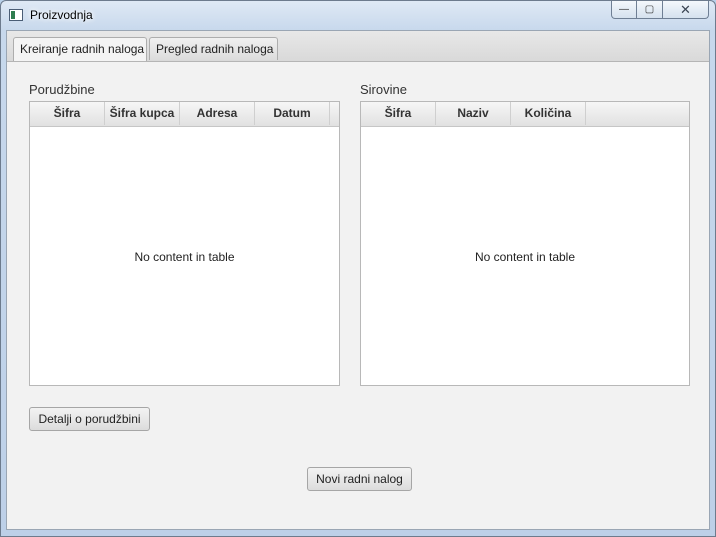 The height and width of the screenshot is (537, 716). I want to click on close-button: ✕, so click(686, 10).